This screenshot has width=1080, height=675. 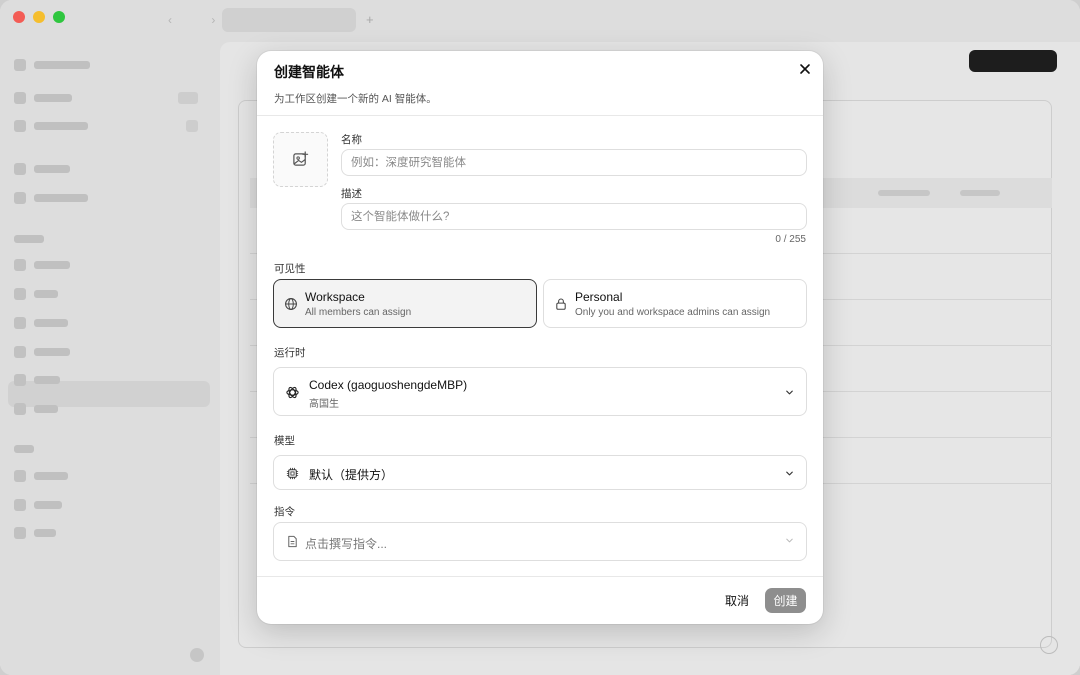 What do you see at coordinates (309, 72) in the screenshot?
I see `dialog-title: 创建智能体` at bounding box center [309, 72].